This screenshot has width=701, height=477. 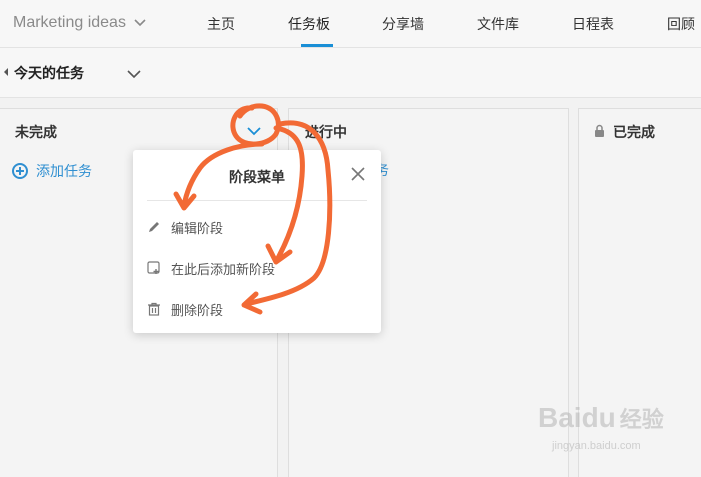 I want to click on project-switcher: Marketing ideas, so click(x=79, y=23).